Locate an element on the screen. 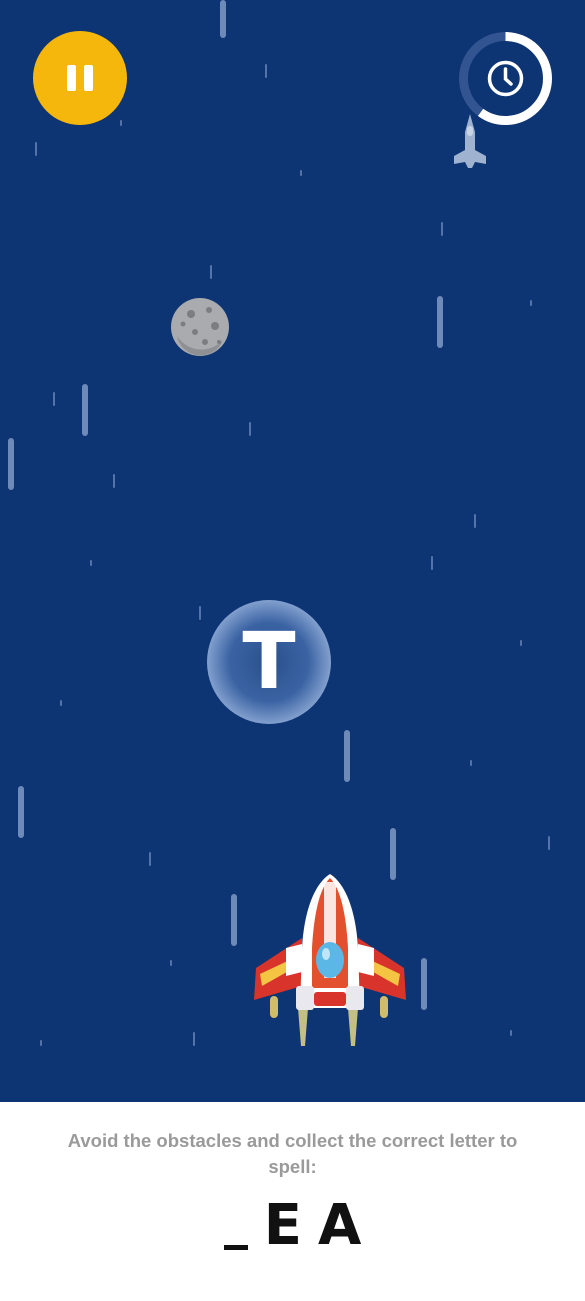 Image resolution: width=585 pixels, height=1301 pixels. bubble-letter: T is located at coordinates (269, 662).